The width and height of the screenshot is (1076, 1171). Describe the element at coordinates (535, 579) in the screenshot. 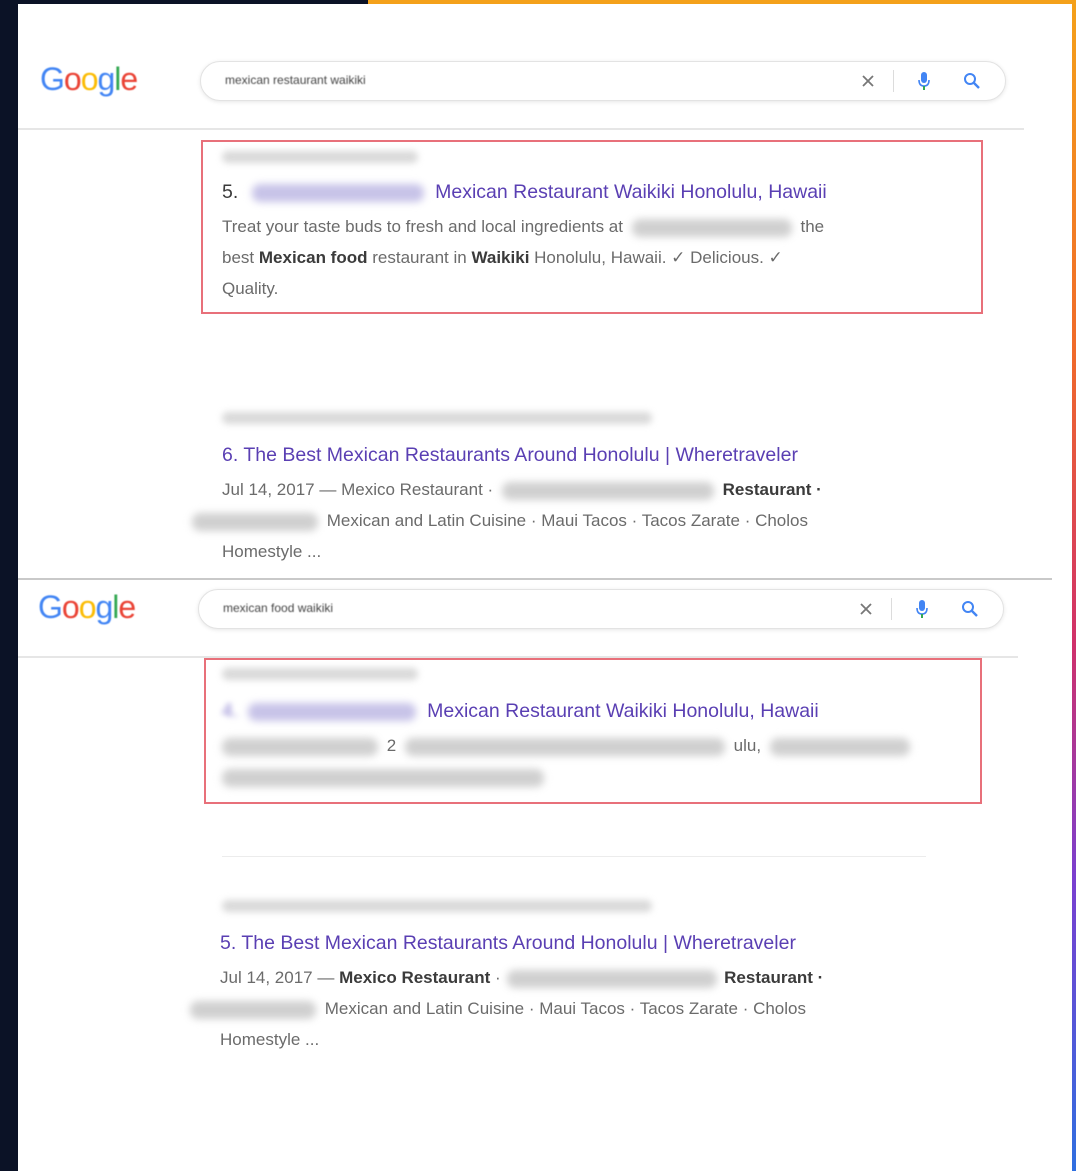

I see `panel-divider` at that location.